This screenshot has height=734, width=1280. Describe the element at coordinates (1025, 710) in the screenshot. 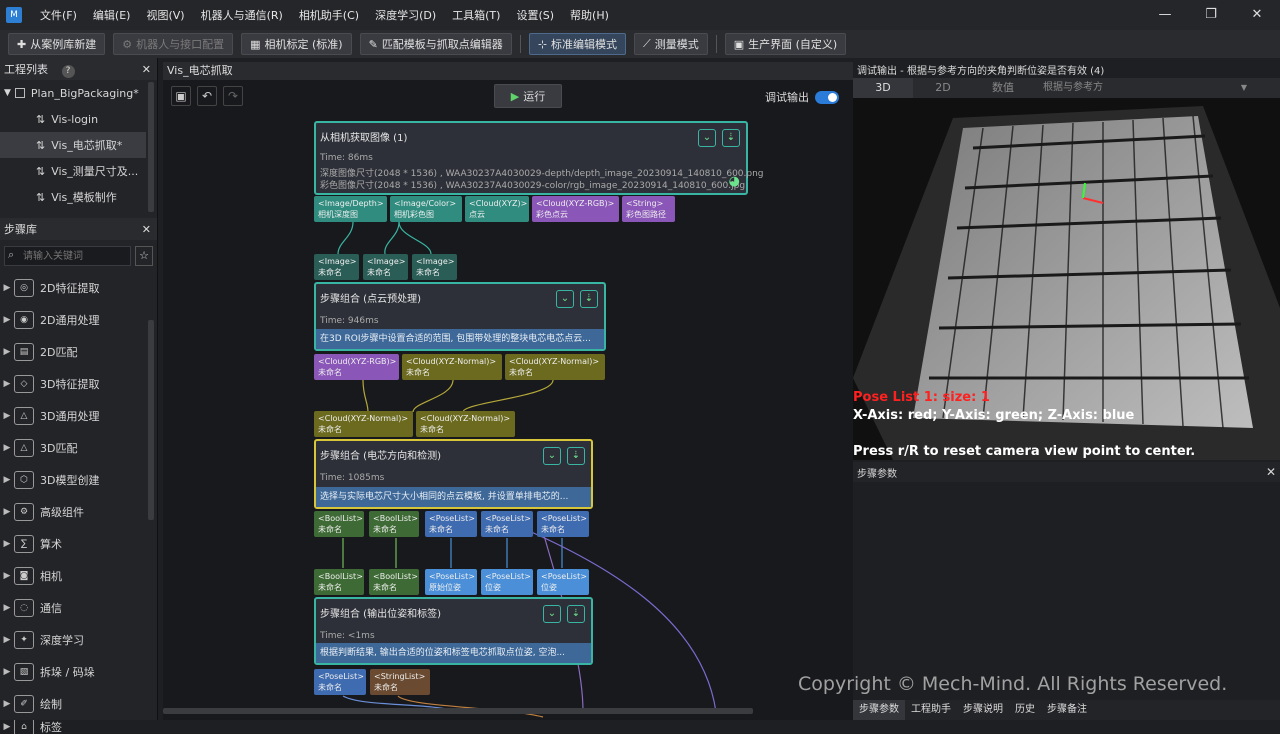

I see `tab-history: 历史` at that location.